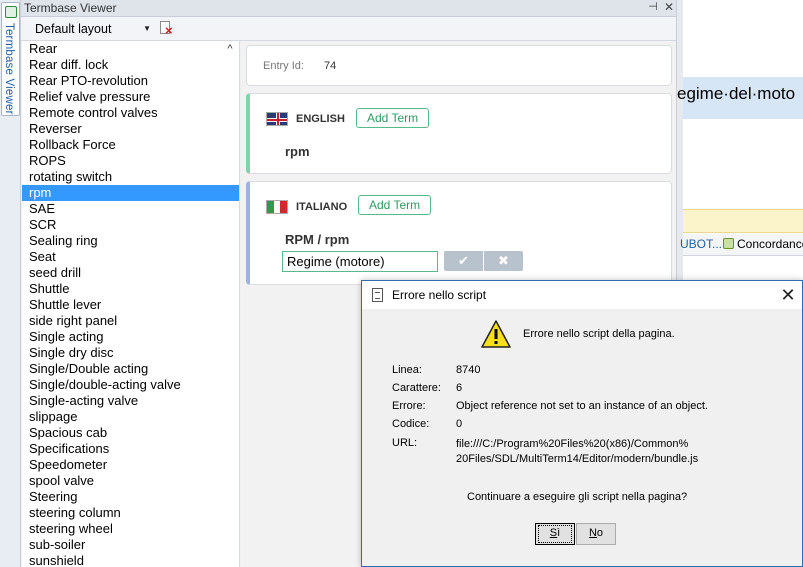 The image size is (803, 567). I want to click on tab-concordance-label: Concordance, so click(770, 244).